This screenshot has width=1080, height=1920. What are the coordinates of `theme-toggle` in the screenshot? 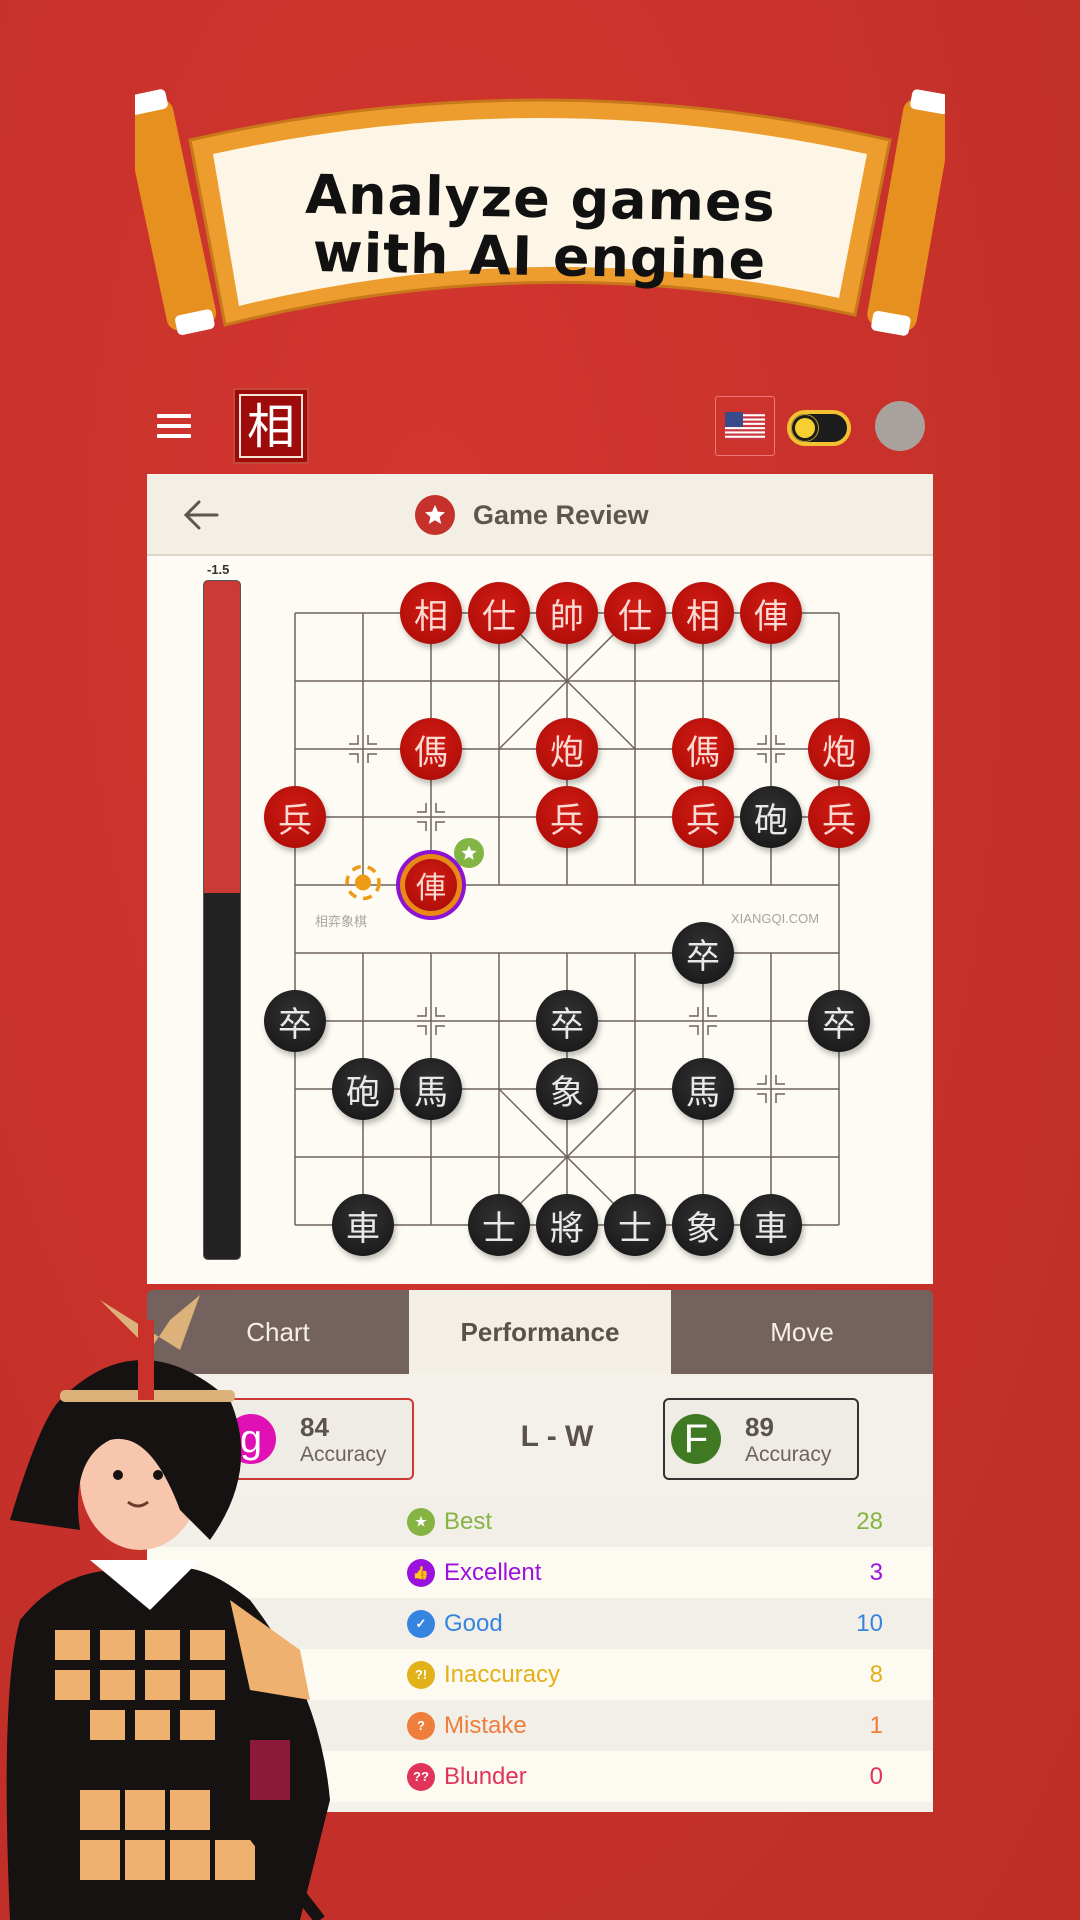 It's located at (819, 428).